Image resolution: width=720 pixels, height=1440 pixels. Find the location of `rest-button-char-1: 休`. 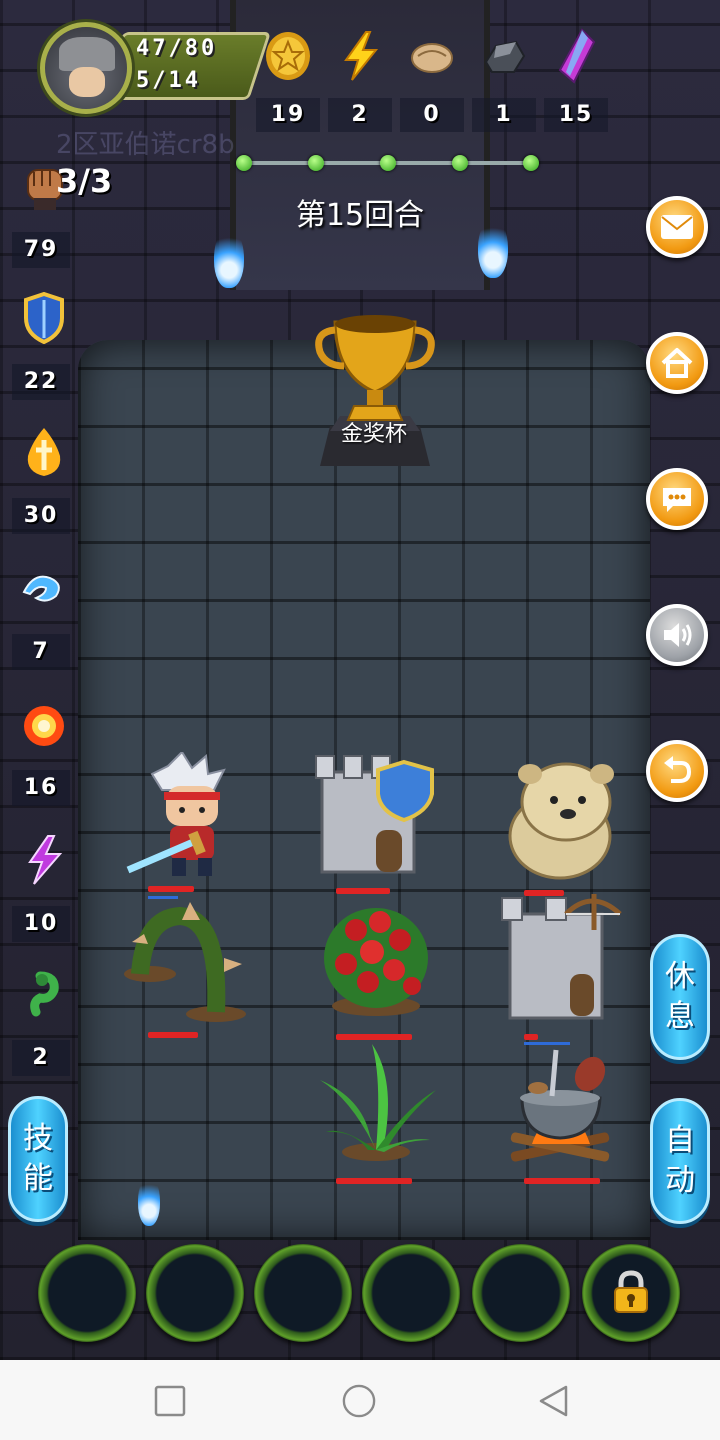

rest-button-char-1: 休 is located at coordinates (680, 976).